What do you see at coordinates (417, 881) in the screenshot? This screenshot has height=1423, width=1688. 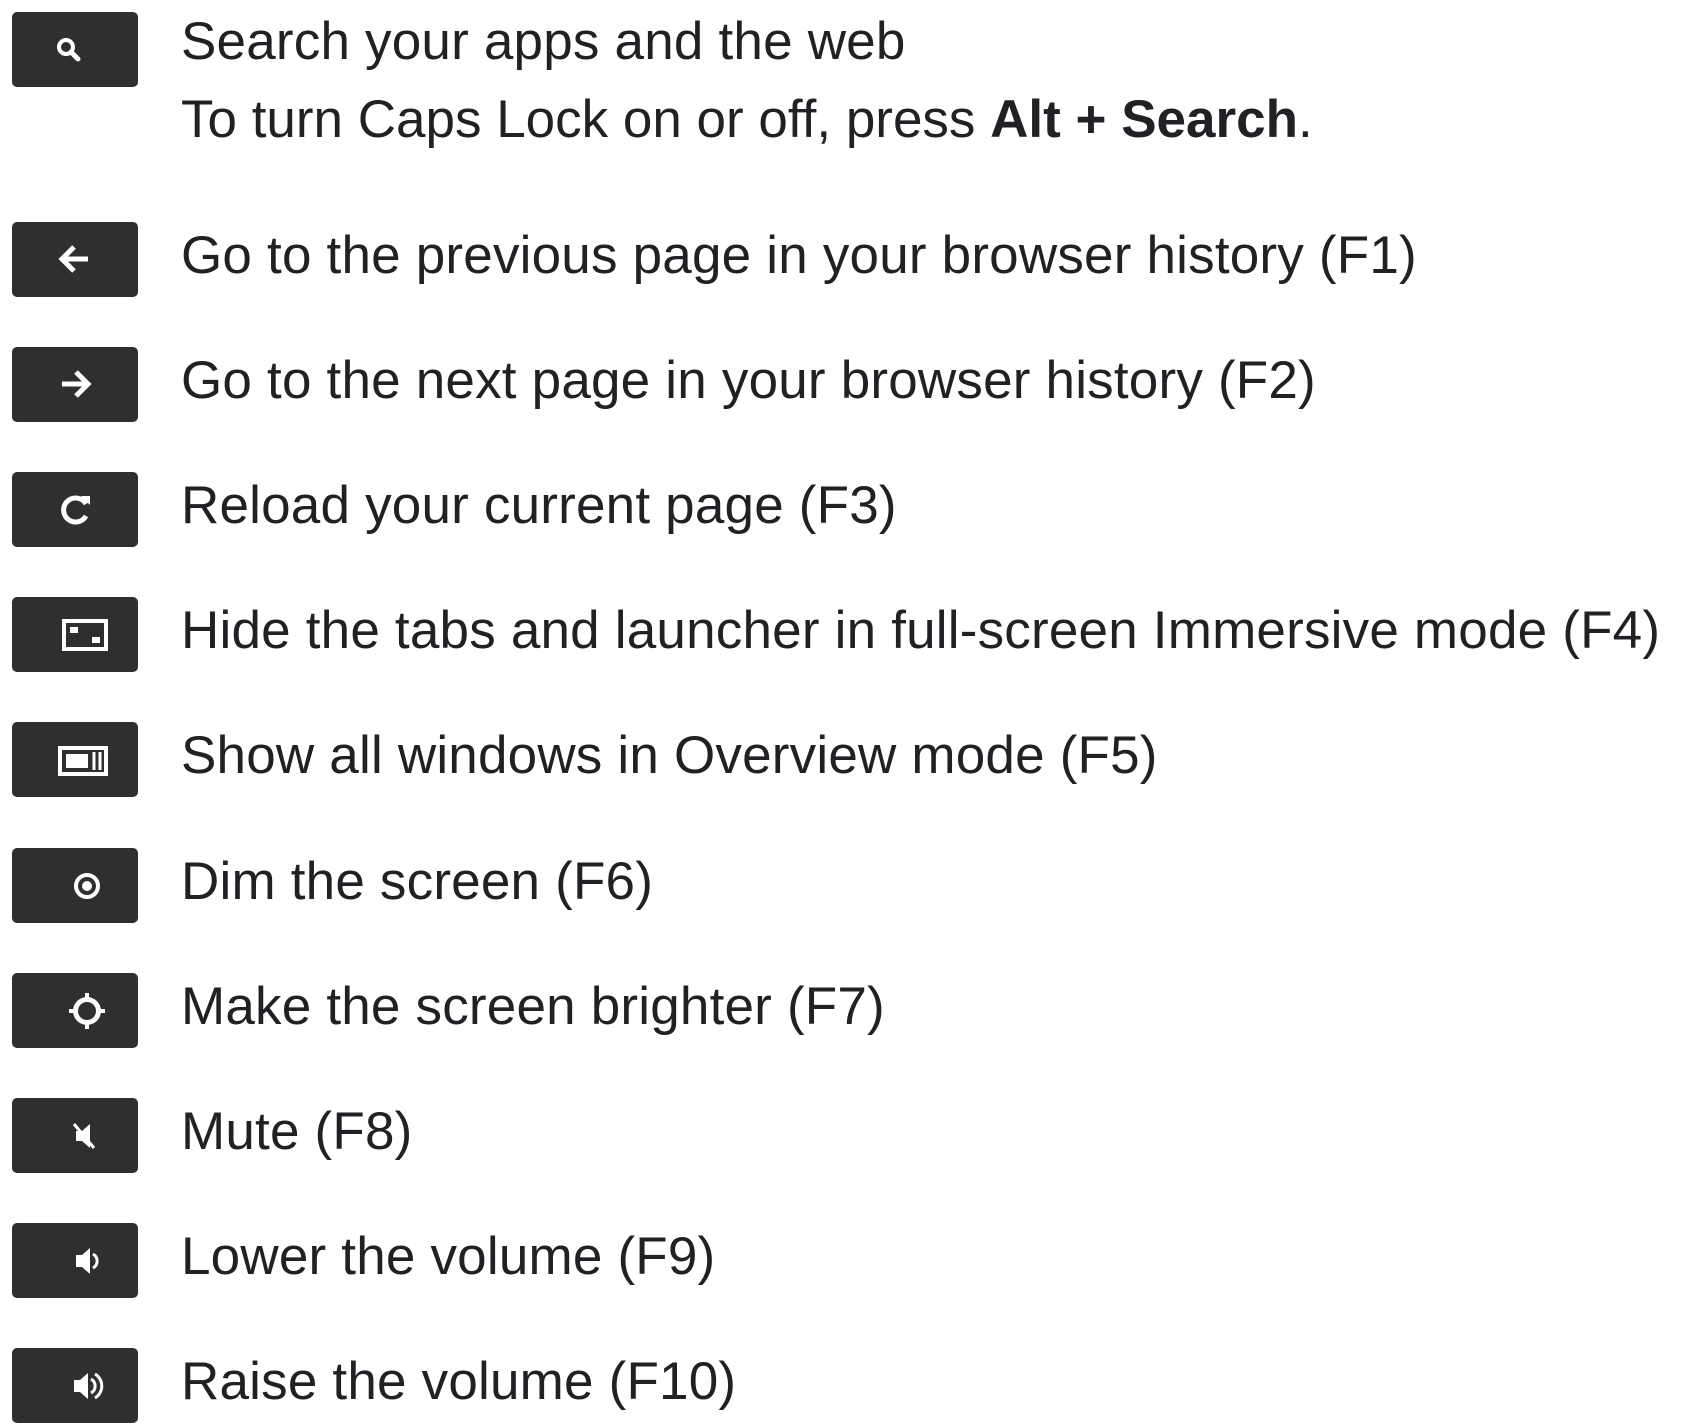 I see `shortcut-description: Dim the screen (F6)` at bounding box center [417, 881].